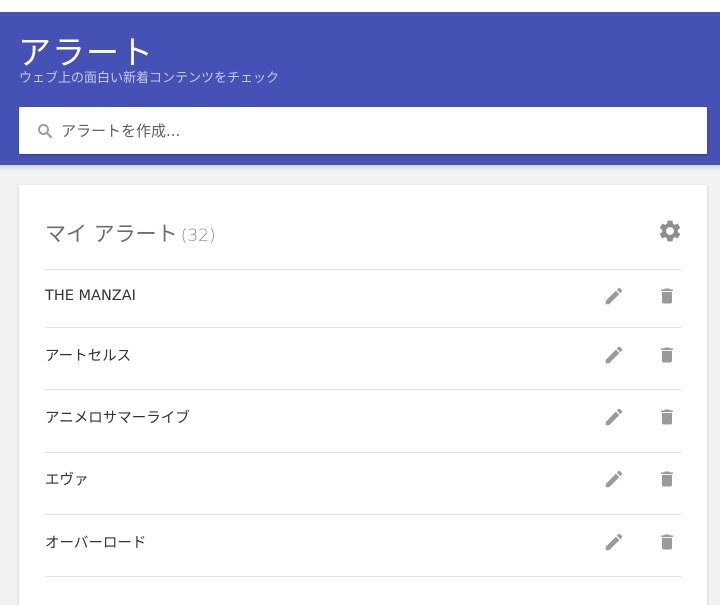 The height and width of the screenshot is (605, 720). Describe the element at coordinates (117, 418) in the screenshot. I see `alert-label: アニメロサマーライブ` at that location.